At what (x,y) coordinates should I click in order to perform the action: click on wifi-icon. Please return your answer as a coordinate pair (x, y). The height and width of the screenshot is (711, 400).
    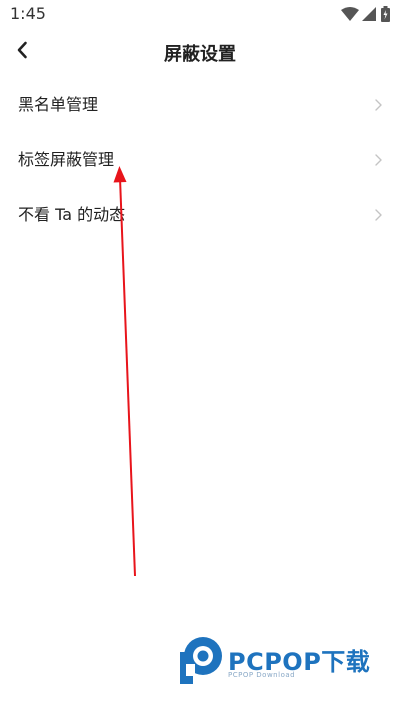
    Looking at the image, I should click on (350, 14).